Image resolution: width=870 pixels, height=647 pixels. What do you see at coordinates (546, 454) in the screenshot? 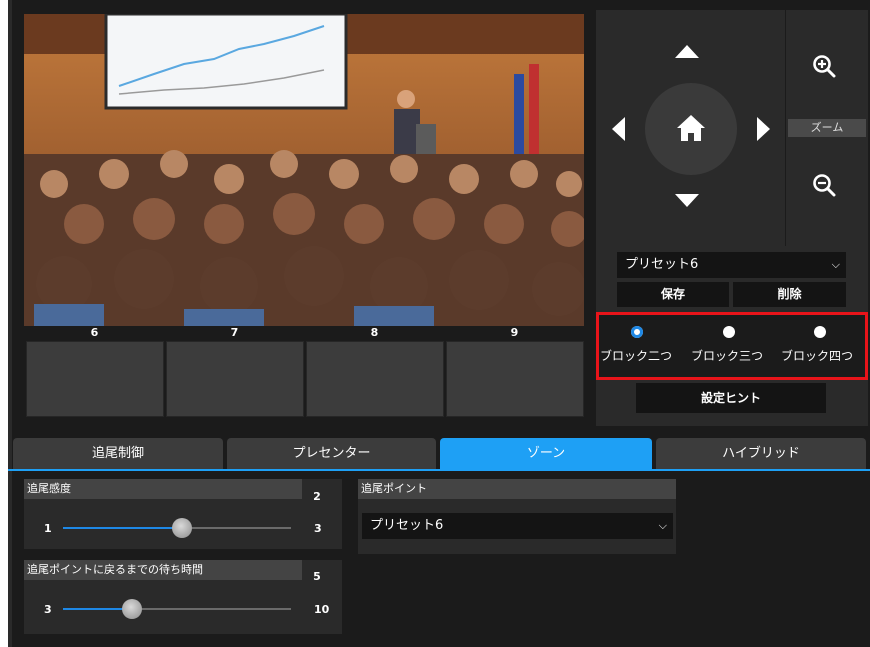
I see `tab-zone: ゾーン` at bounding box center [546, 454].